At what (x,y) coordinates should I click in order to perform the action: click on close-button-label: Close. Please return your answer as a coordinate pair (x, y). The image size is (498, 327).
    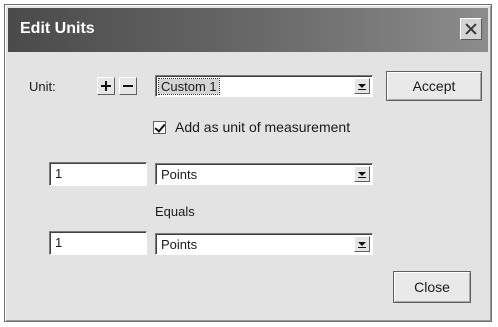
    Looking at the image, I should click on (432, 287).